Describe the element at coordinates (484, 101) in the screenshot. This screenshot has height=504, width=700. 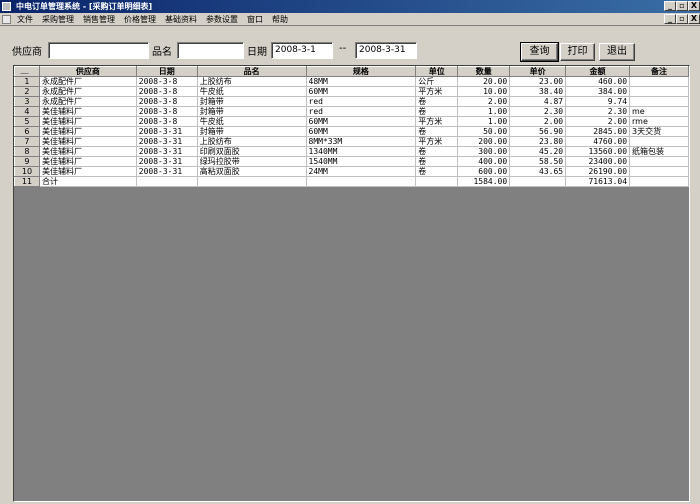
I see `cell-qty: 2.00` at that location.